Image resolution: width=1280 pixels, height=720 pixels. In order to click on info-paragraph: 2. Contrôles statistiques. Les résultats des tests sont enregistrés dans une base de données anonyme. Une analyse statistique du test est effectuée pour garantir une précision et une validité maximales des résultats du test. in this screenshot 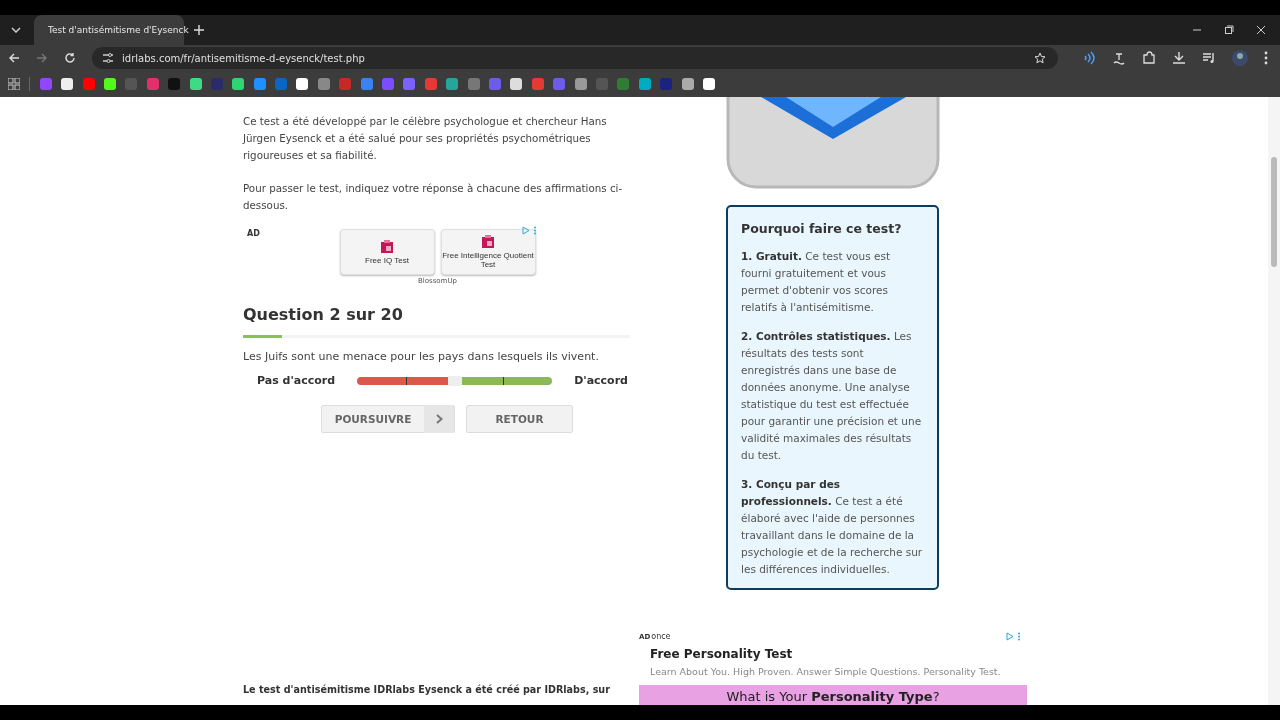, I will do `click(832, 396)`.